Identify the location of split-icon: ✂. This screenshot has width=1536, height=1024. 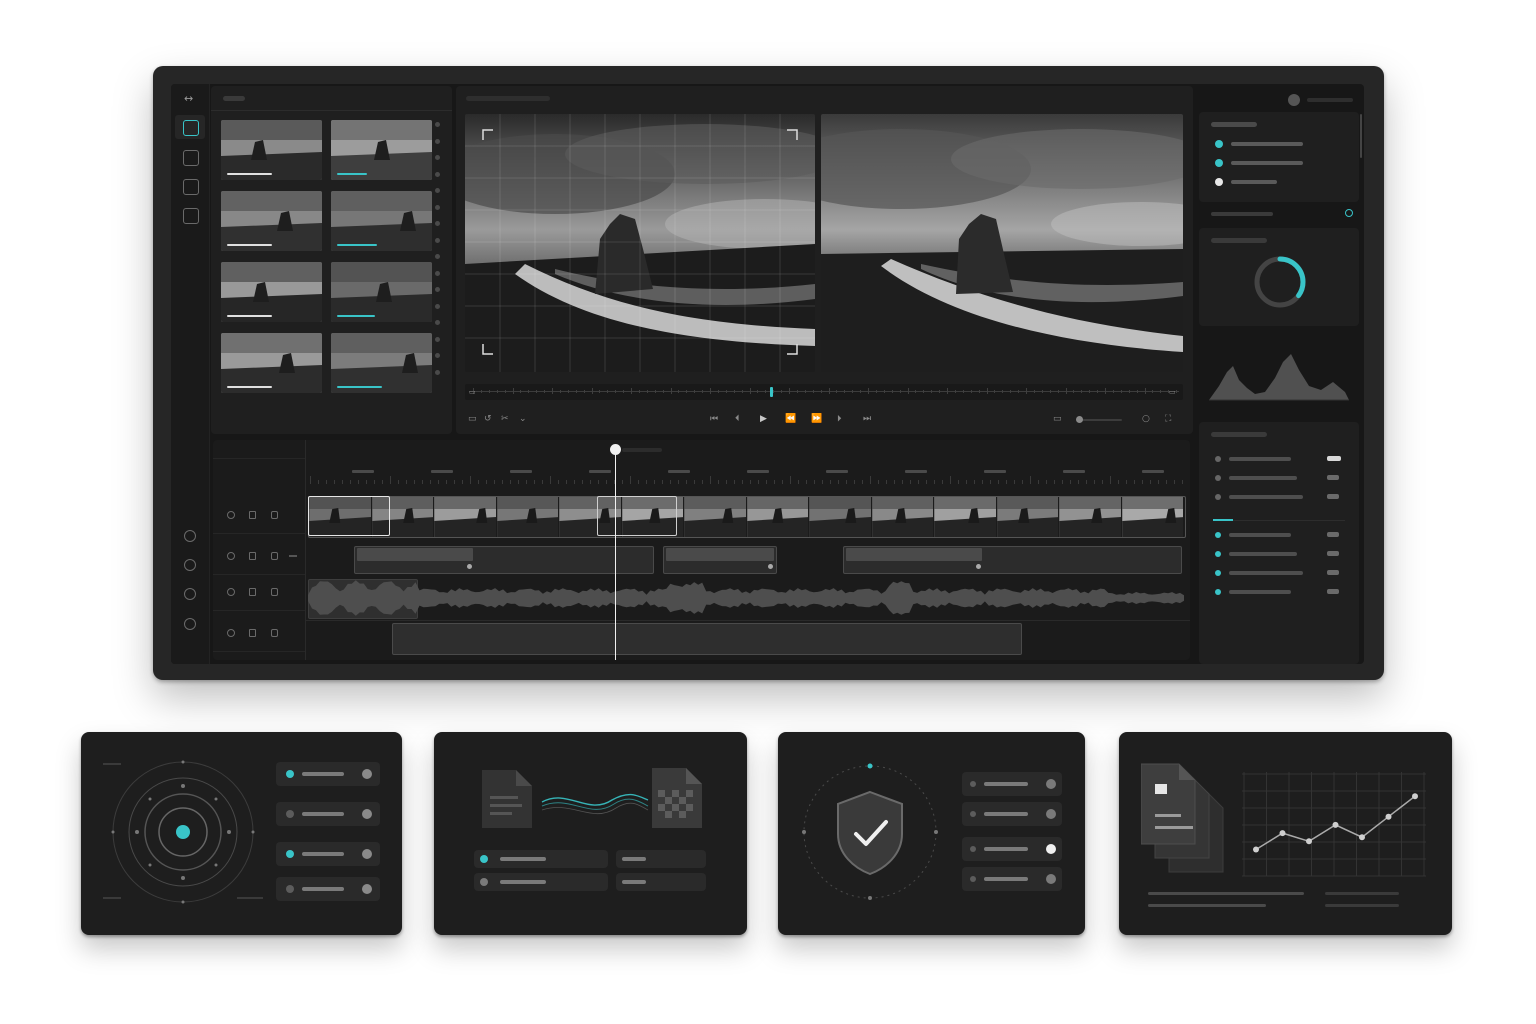
(505, 419).